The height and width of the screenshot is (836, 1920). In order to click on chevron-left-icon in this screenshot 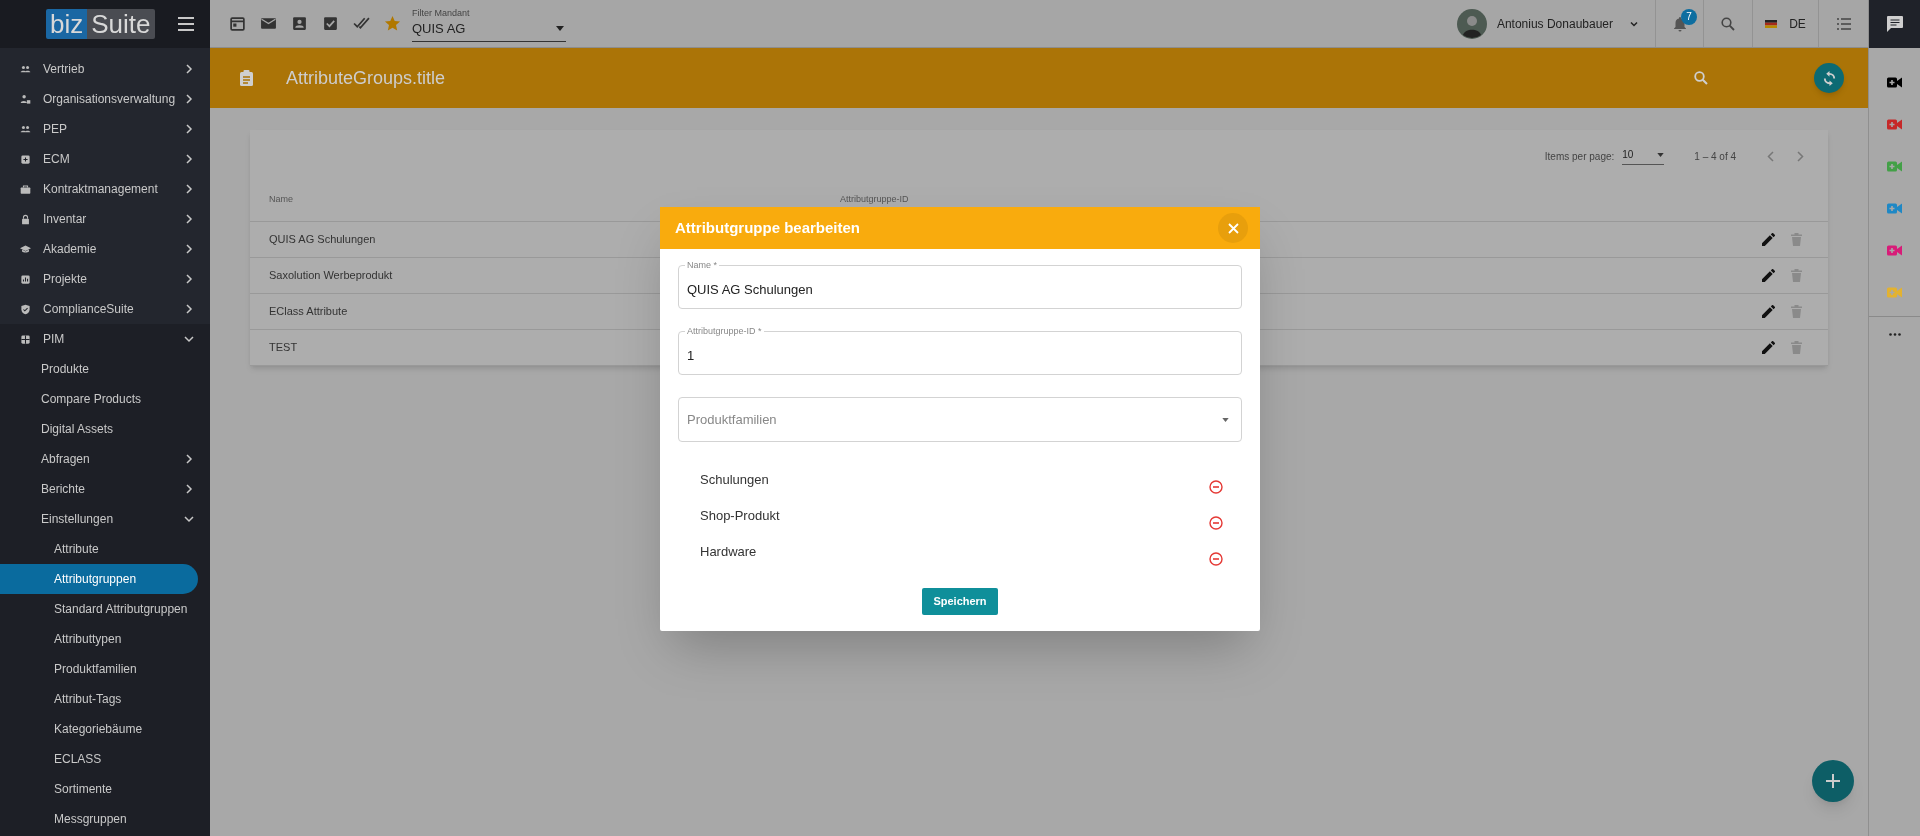, I will do `click(1770, 156)`.